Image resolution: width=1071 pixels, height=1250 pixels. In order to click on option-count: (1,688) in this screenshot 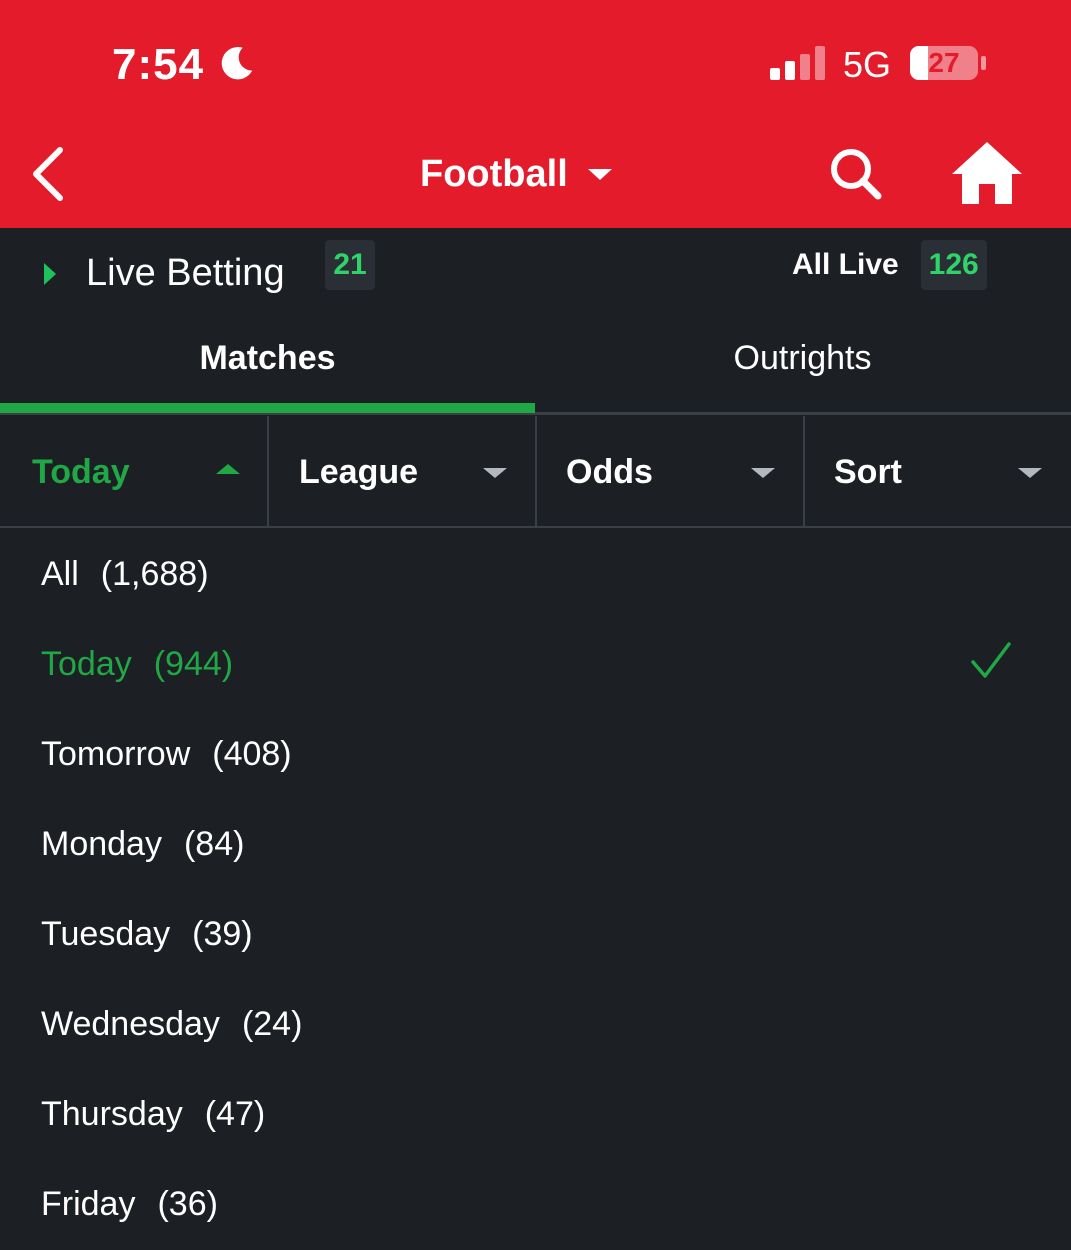, I will do `click(154, 574)`.